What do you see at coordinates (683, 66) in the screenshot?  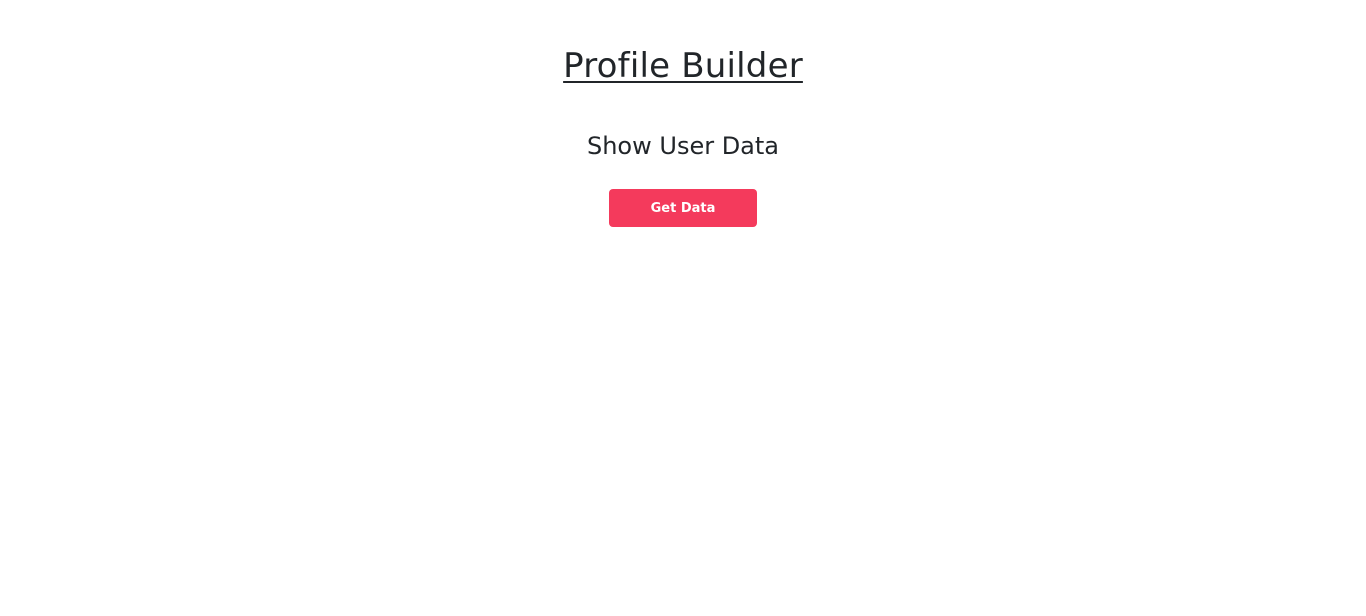 I see `page-title: Profile Builder` at bounding box center [683, 66].